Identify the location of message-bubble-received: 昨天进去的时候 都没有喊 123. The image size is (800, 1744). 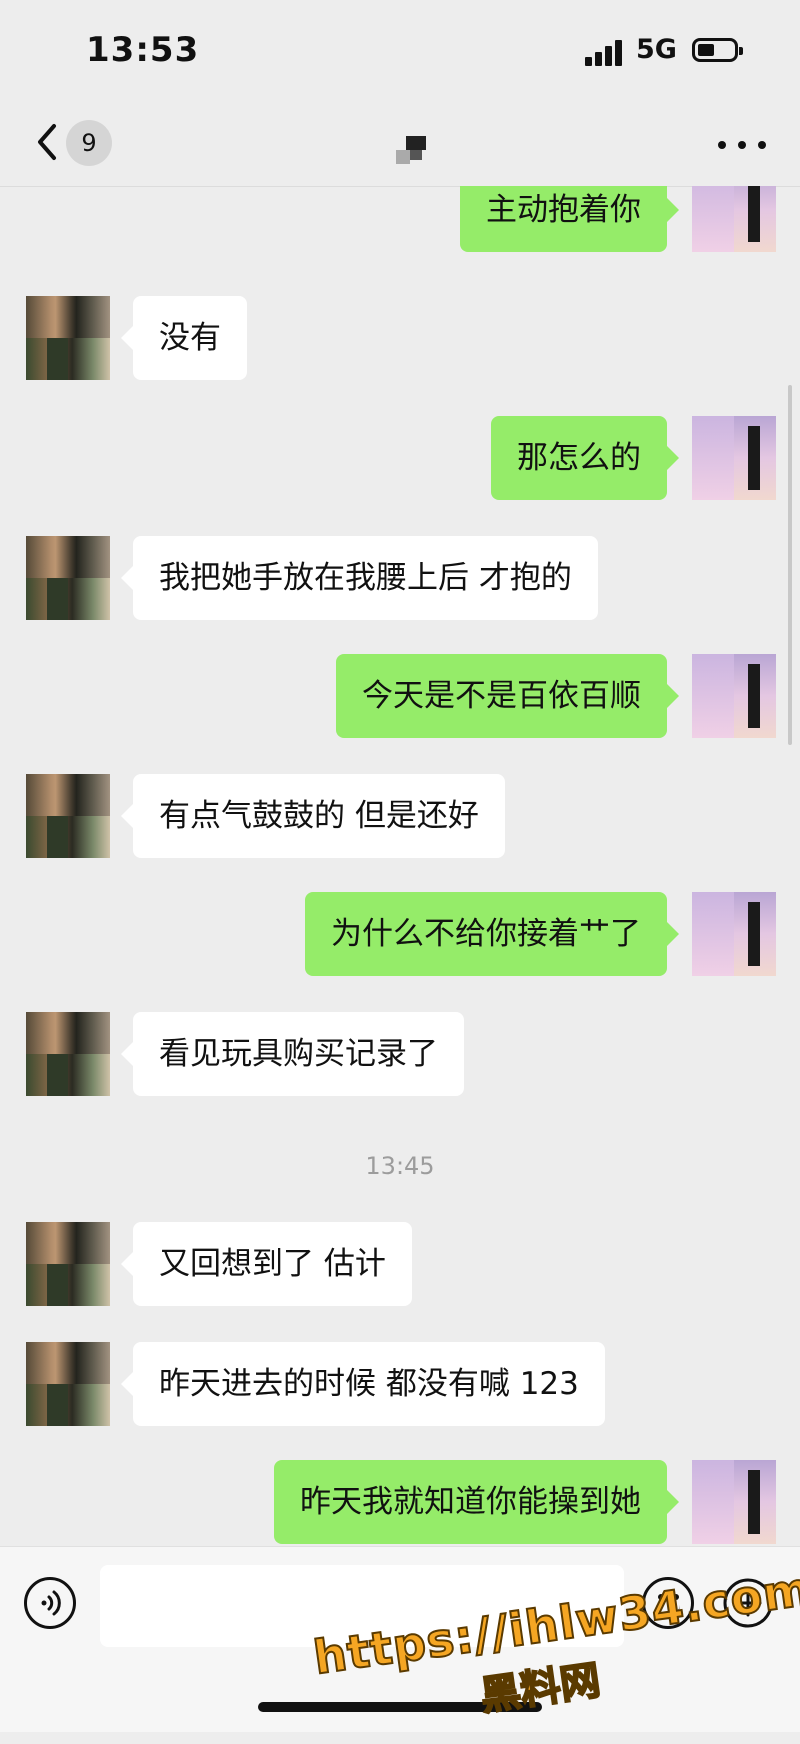
(363, 1384).